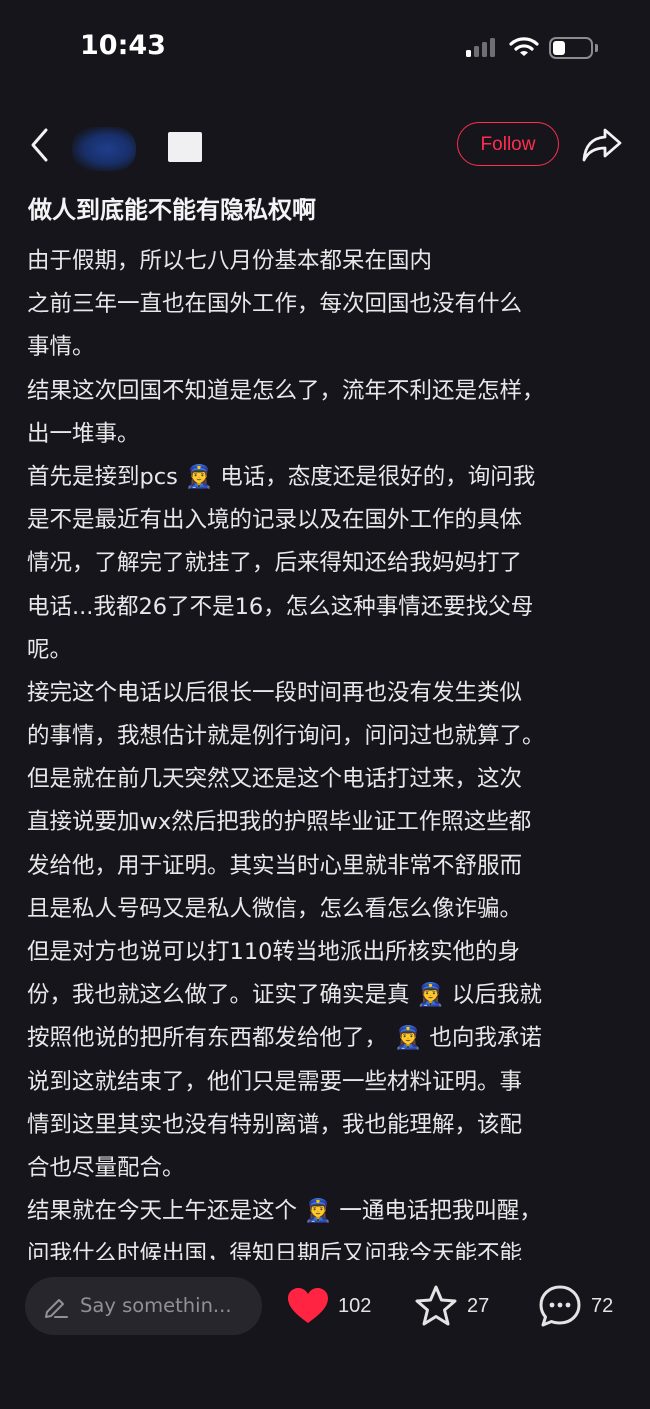 The image size is (650, 1409). I want to click on post-body-line: 出一堆事。, so click(83, 433).